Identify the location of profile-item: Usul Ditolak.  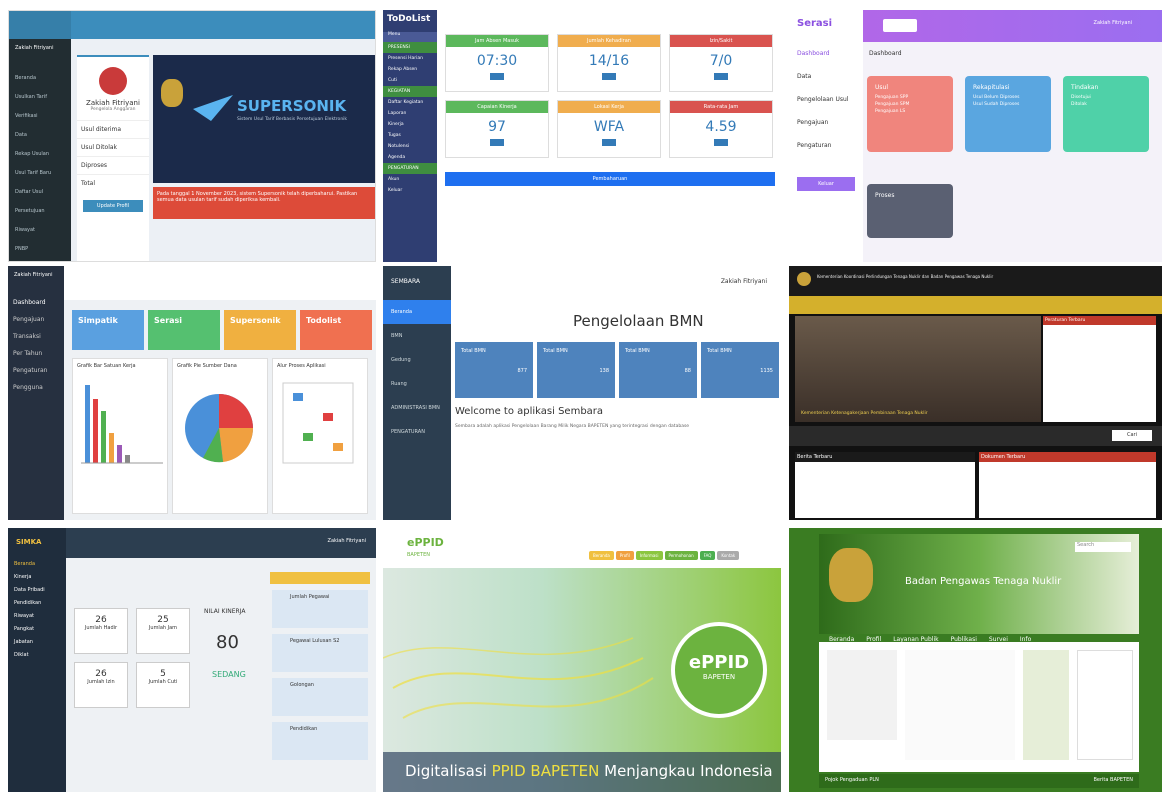
(113, 147).